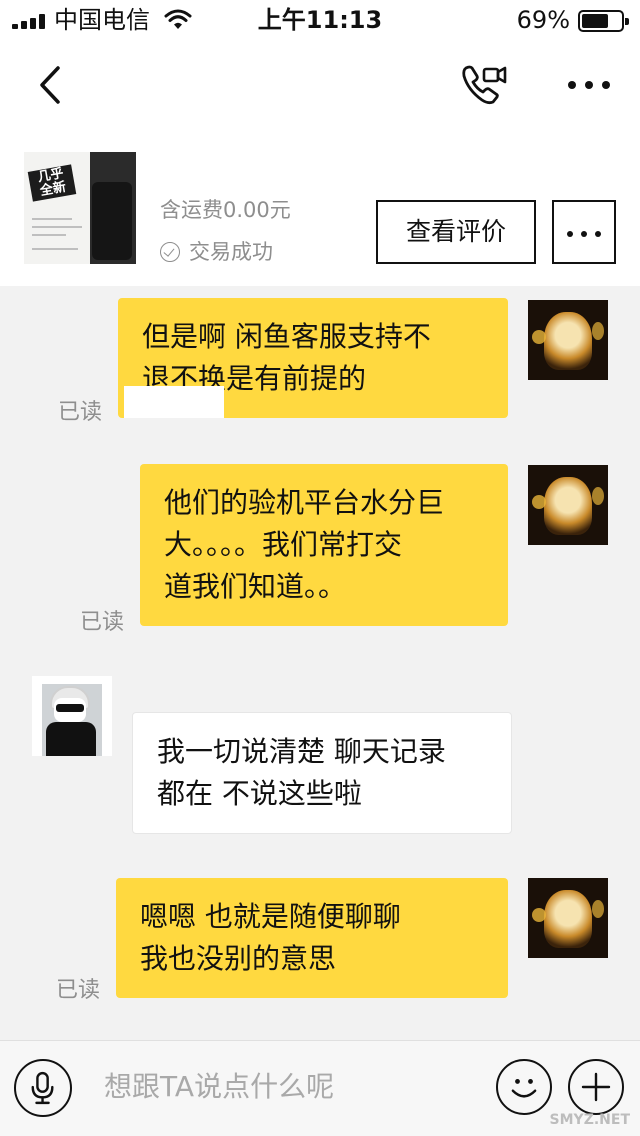 The height and width of the screenshot is (1136, 640). I want to click on input-bar: 想跟TA说点什么呢 SMYZ.NET, so click(320, 1088).